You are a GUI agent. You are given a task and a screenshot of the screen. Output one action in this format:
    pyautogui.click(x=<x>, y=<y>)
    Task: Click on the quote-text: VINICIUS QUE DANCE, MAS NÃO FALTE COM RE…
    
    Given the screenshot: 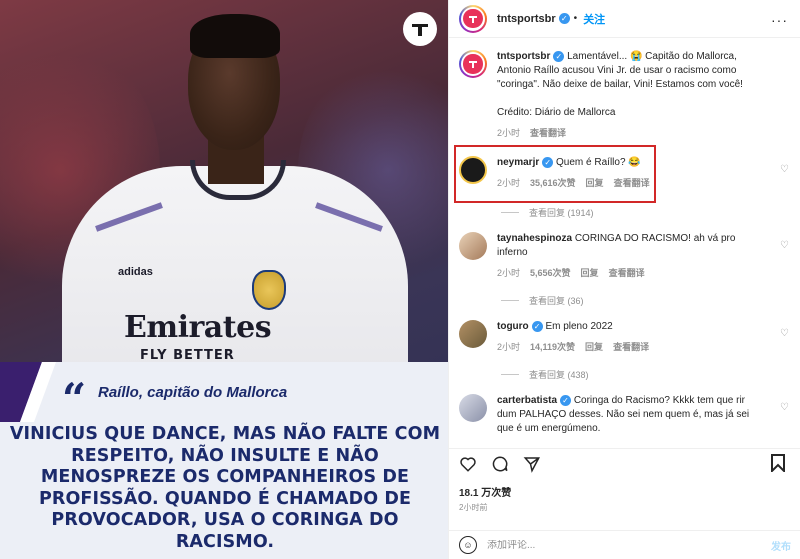 What is the action you would take?
    pyautogui.click(x=225, y=488)
    